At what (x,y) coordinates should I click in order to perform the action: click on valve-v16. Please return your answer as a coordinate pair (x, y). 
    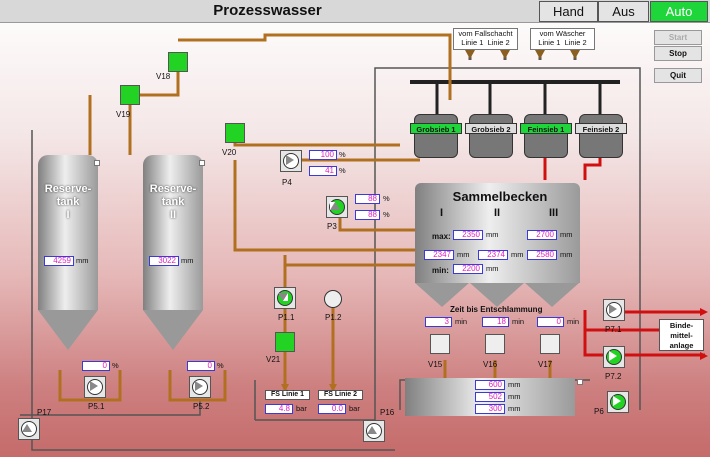
    Looking at the image, I should click on (495, 344).